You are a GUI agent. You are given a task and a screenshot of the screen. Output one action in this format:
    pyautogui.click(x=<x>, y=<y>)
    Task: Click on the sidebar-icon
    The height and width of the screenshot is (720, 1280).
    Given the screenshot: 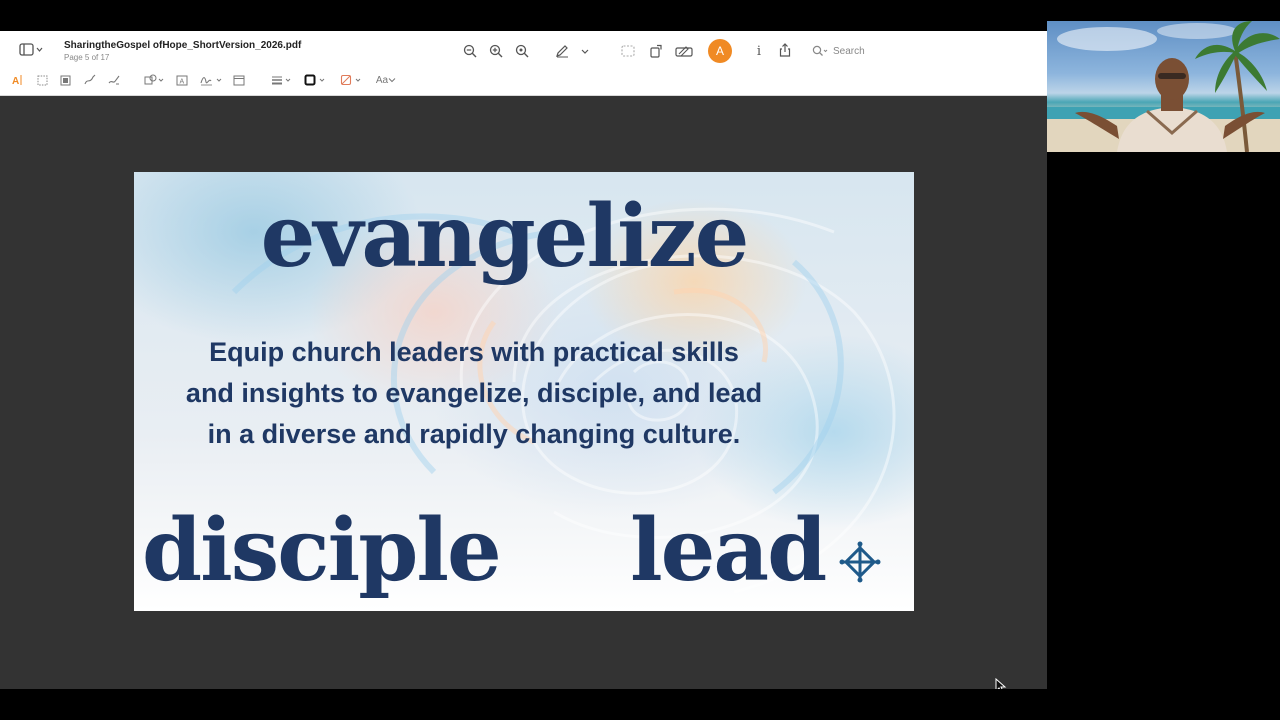 What is the action you would take?
    pyautogui.click(x=31, y=49)
    